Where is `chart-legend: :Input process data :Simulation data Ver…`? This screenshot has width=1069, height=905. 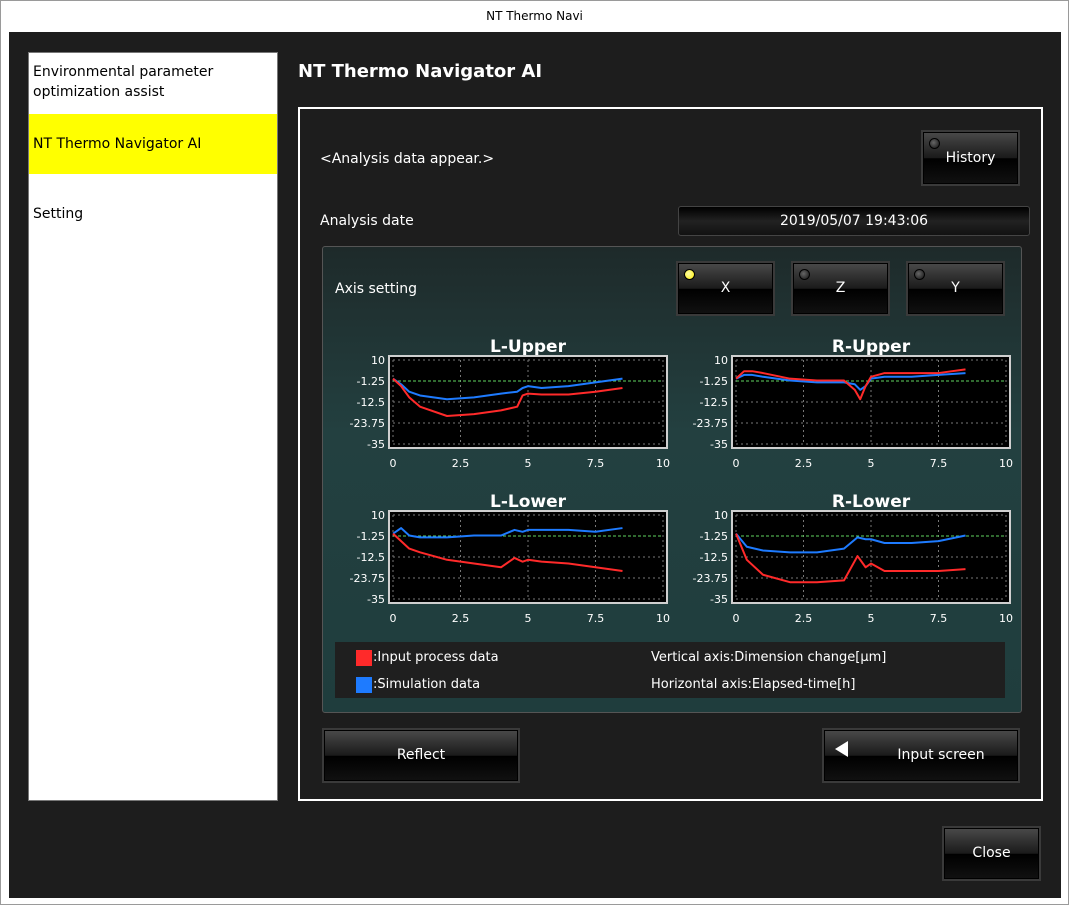 chart-legend: :Input process data :Simulation data Ver… is located at coordinates (670, 670).